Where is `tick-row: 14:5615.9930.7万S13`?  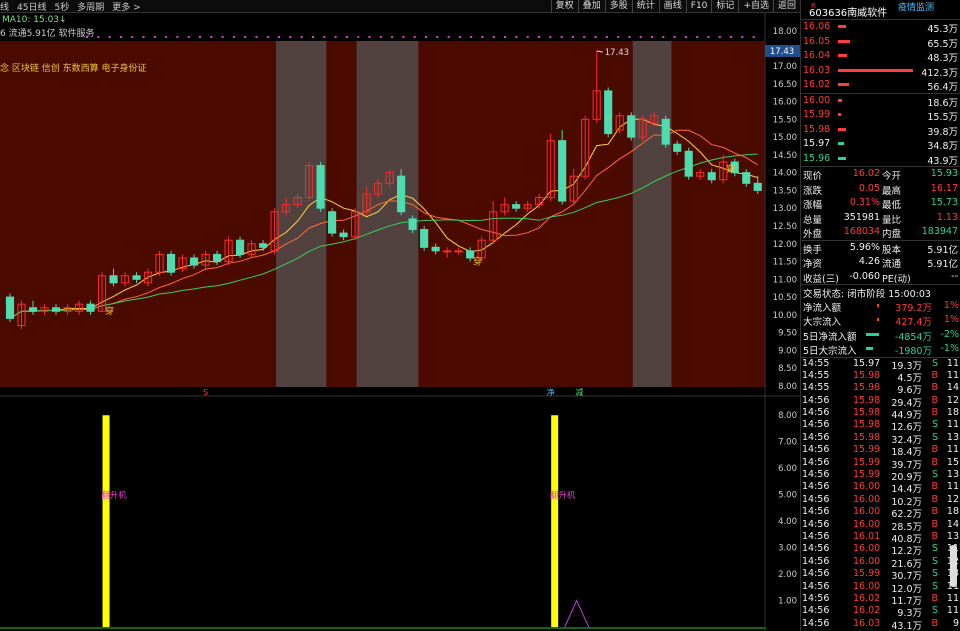
tick-row: 14:5615.9930.7万S13 is located at coordinates (880, 575).